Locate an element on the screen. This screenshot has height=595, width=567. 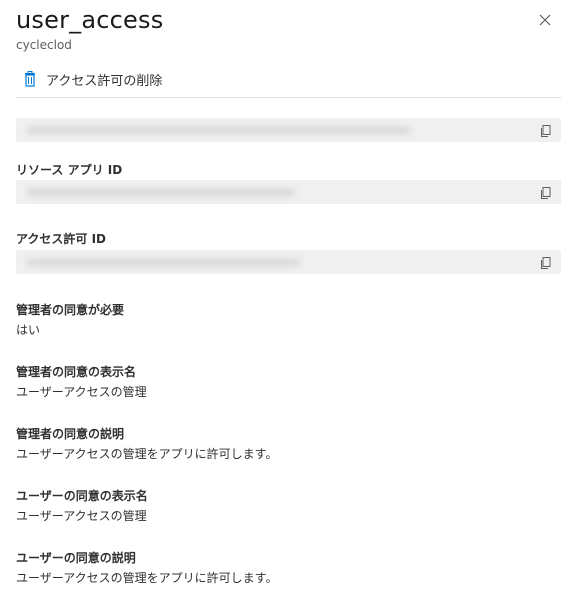
user-consent-description-label: ユーザーの同意の説明 is located at coordinates (76, 558).